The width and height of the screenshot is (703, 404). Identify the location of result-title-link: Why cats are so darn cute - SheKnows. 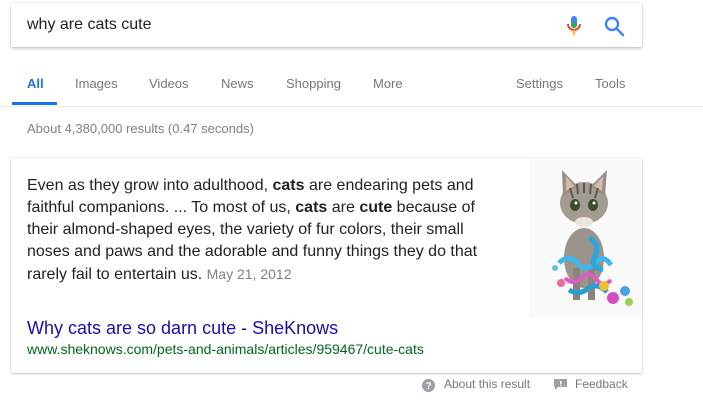
(182, 328).